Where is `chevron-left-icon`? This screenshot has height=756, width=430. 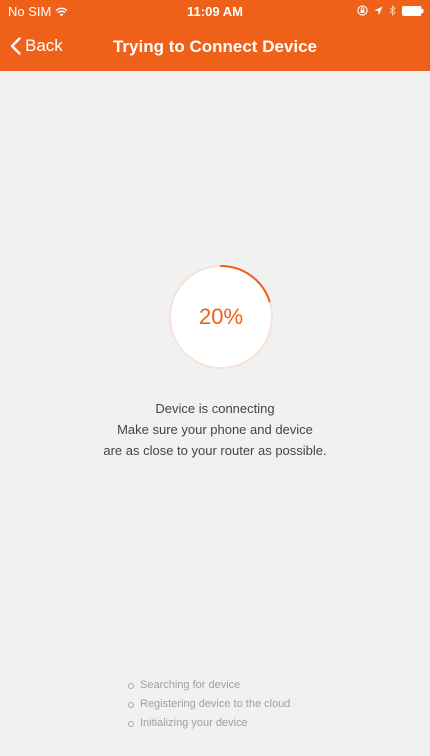 chevron-left-icon is located at coordinates (15, 46).